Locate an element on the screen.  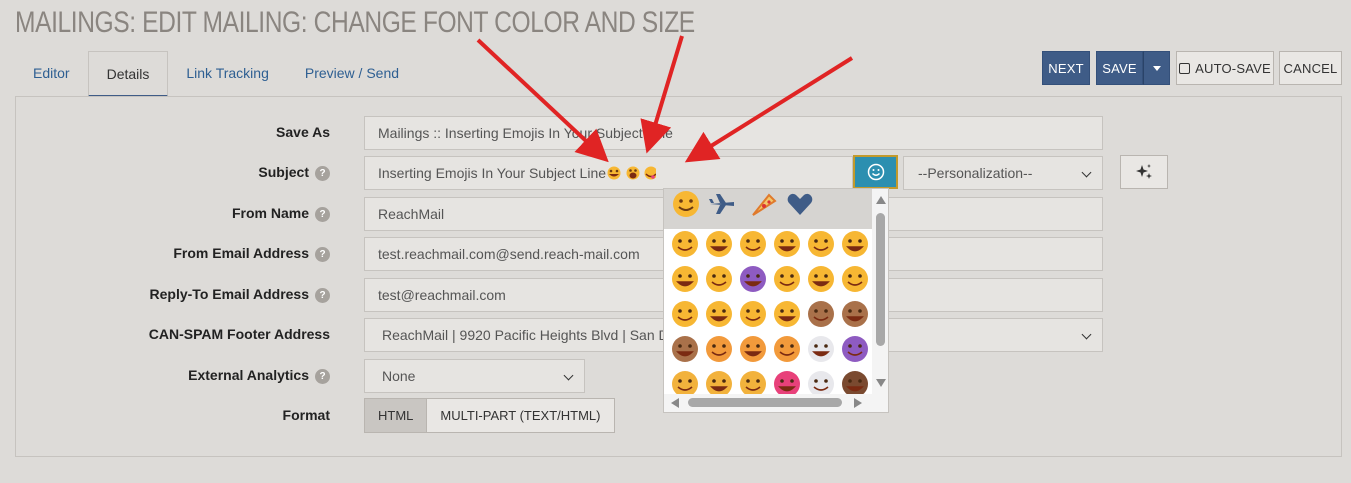
save-dropdown-button is located at coordinates (1156, 68).